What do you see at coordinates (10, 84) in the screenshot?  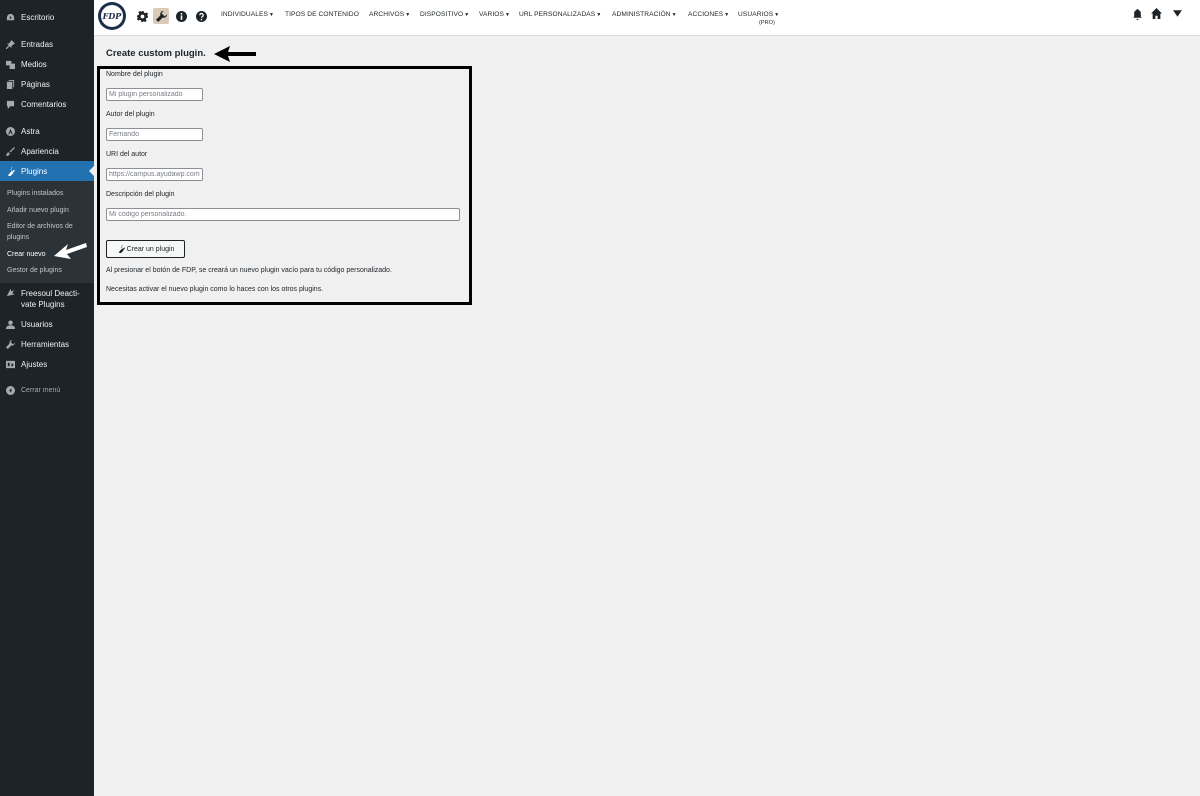 I see `pages-icon` at bounding box center [10, 84].